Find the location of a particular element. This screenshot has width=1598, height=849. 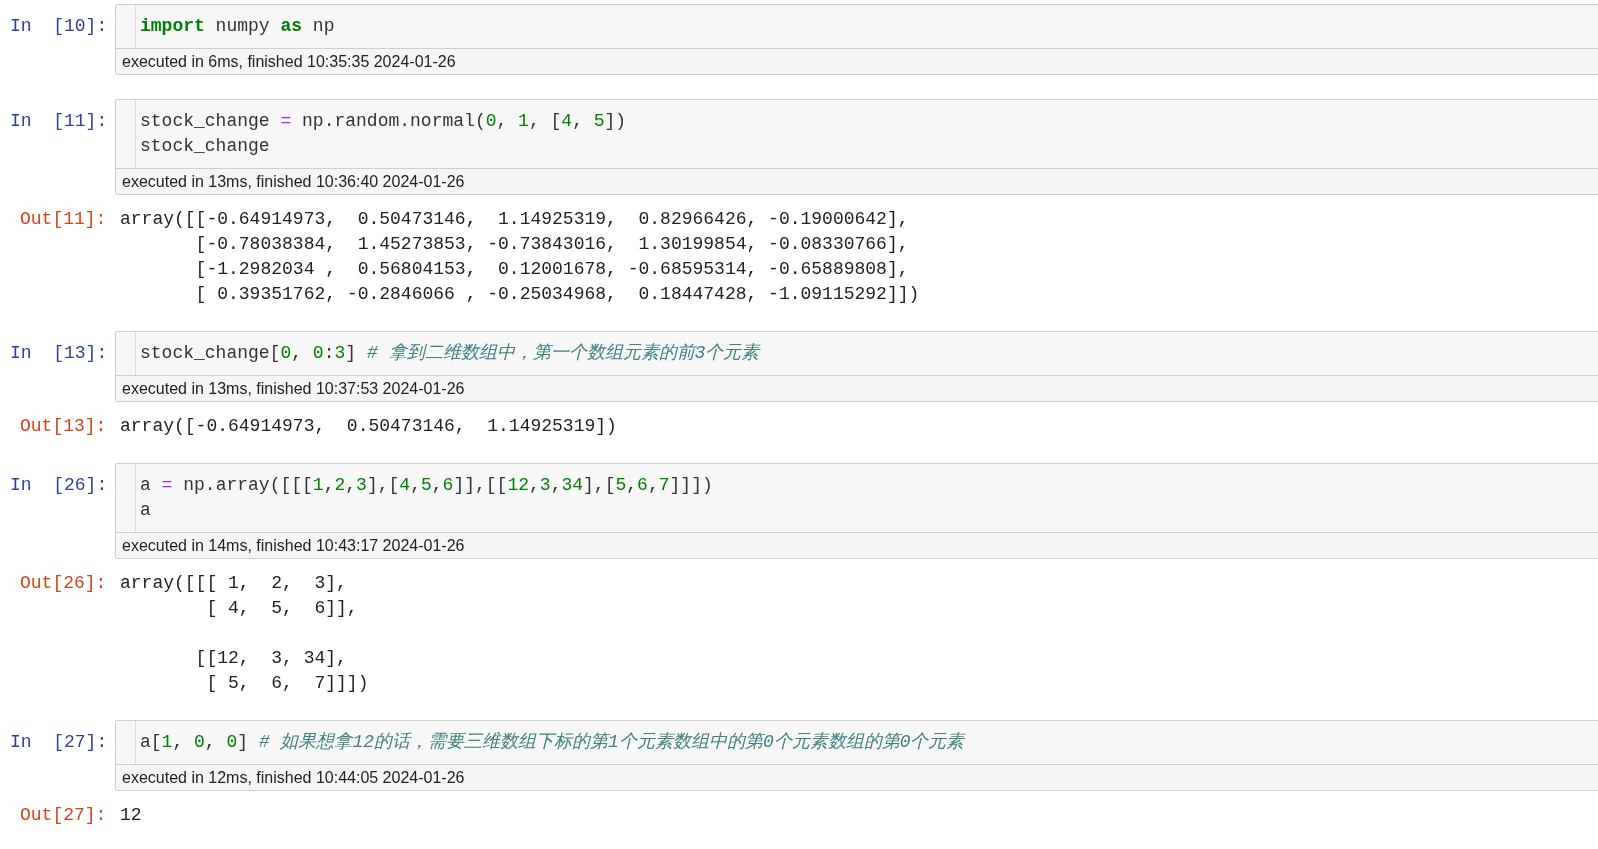

code-cell: a = np.array([[[1,2,3],[4,5,6]],[[12,3,34],[5,6,7]]]) a executed in 14ms, finished 10:43:17 2024-01-26 is located at coordinates (856, 511).